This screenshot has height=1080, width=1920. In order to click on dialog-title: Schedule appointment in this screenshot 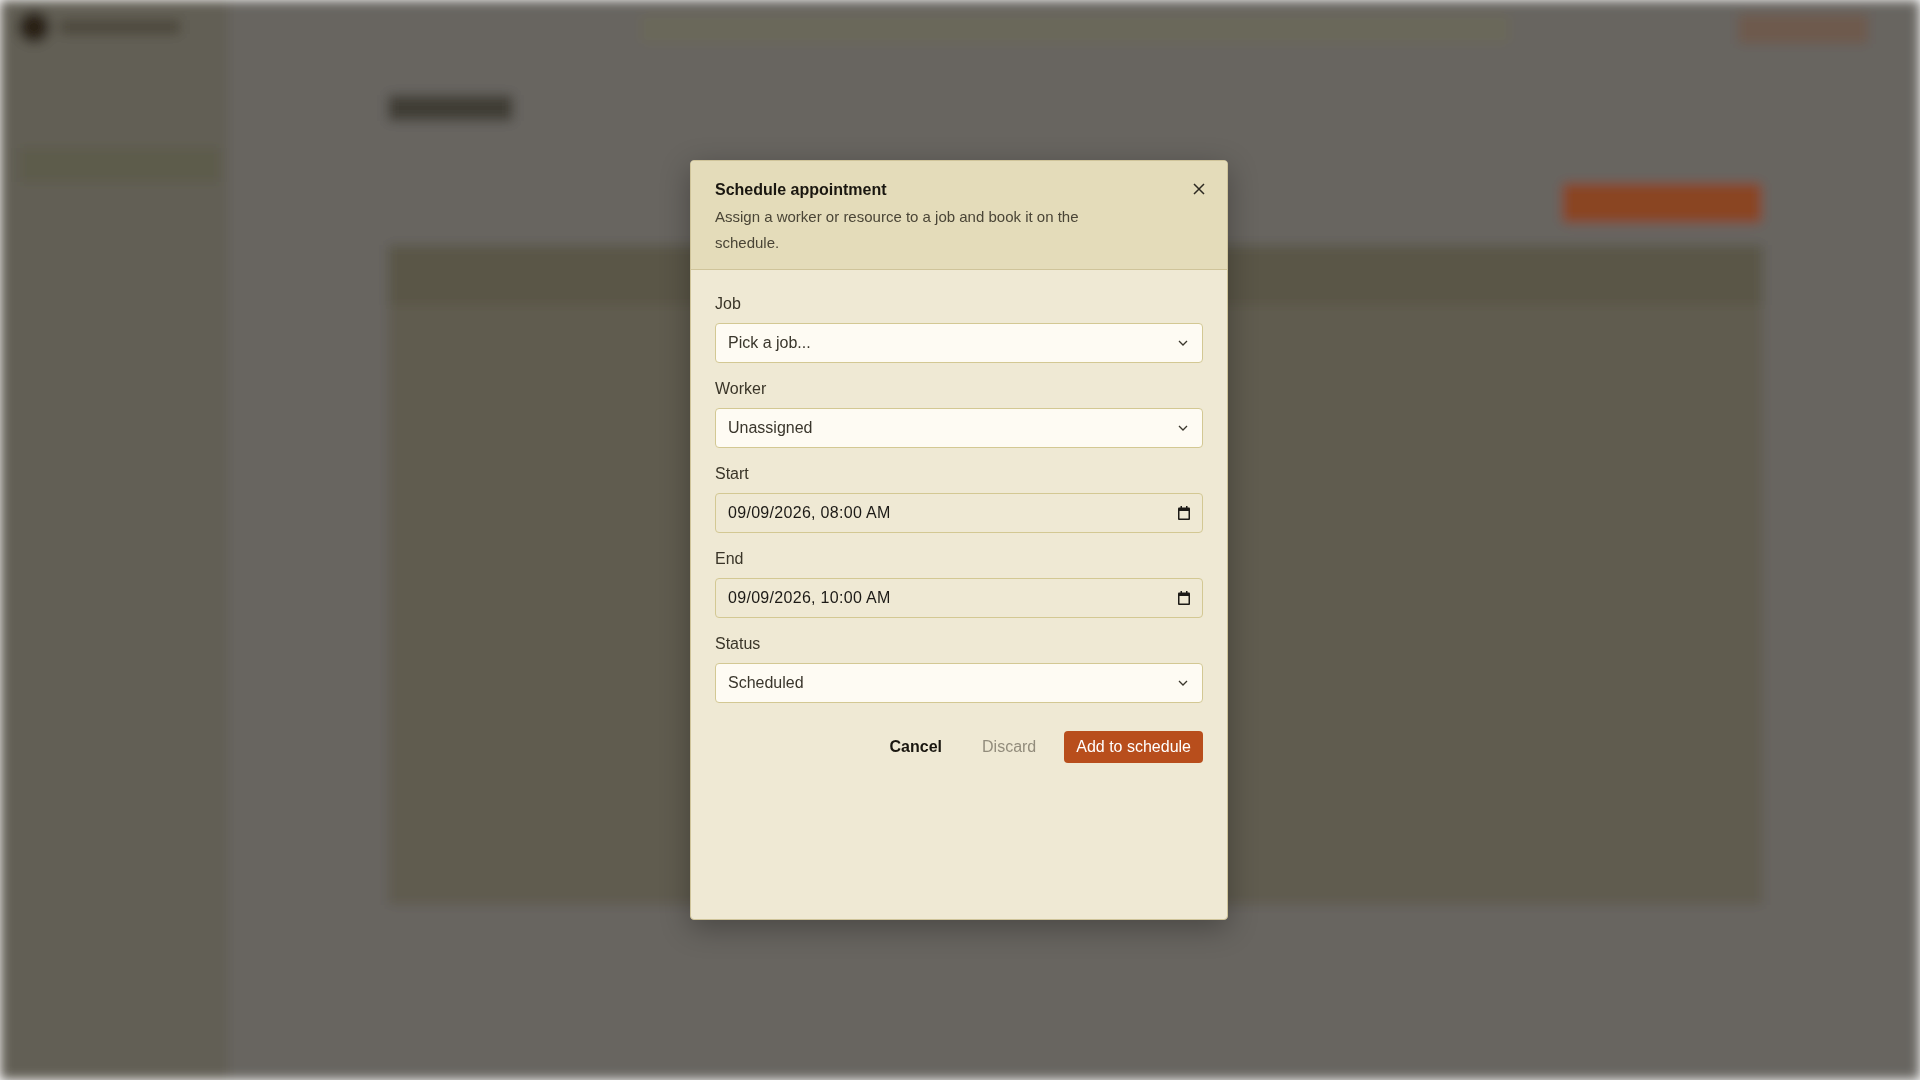, I will do `click(801, 190)`.